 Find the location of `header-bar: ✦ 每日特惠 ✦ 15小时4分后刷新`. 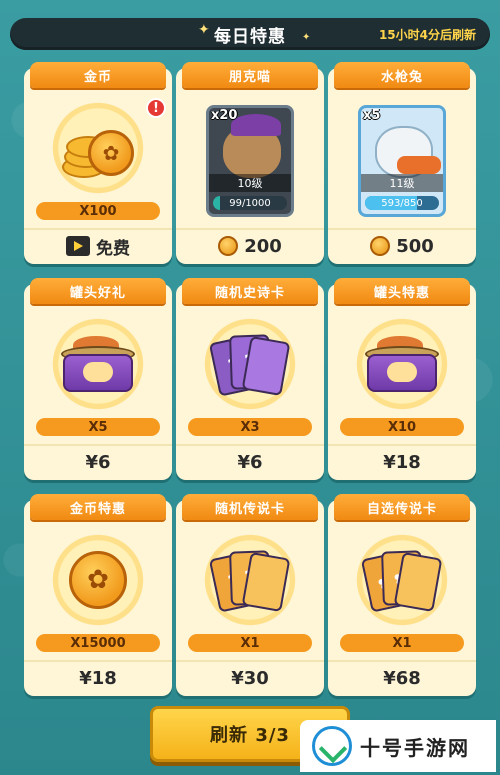

header-bar: ✦ 每日特惠 ✦ 15小时4分后刷新 is located at coordinates (250, 34).